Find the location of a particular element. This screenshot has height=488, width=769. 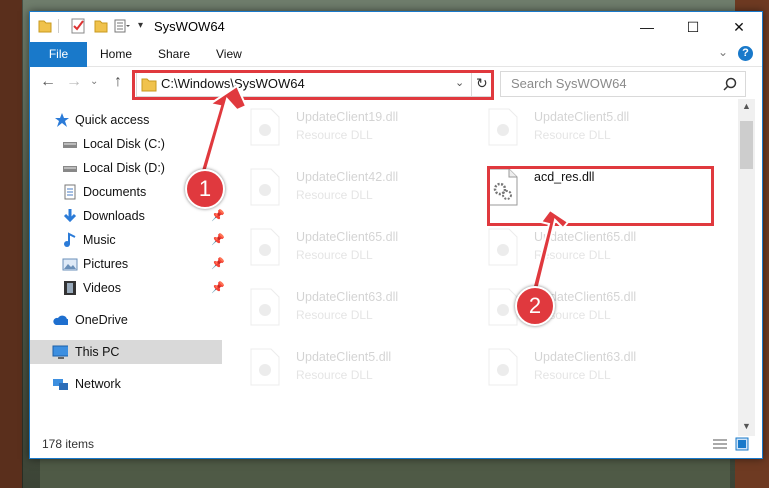

up-button: ↑ is located at coordinates (118, 82).